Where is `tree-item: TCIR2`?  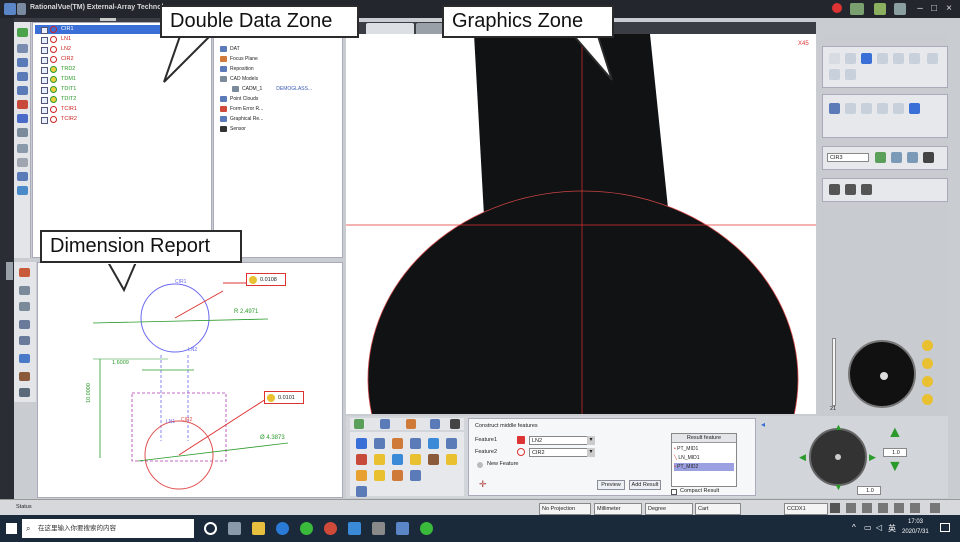 tree-item: TCIR2 is located at coordinates (122, 119).